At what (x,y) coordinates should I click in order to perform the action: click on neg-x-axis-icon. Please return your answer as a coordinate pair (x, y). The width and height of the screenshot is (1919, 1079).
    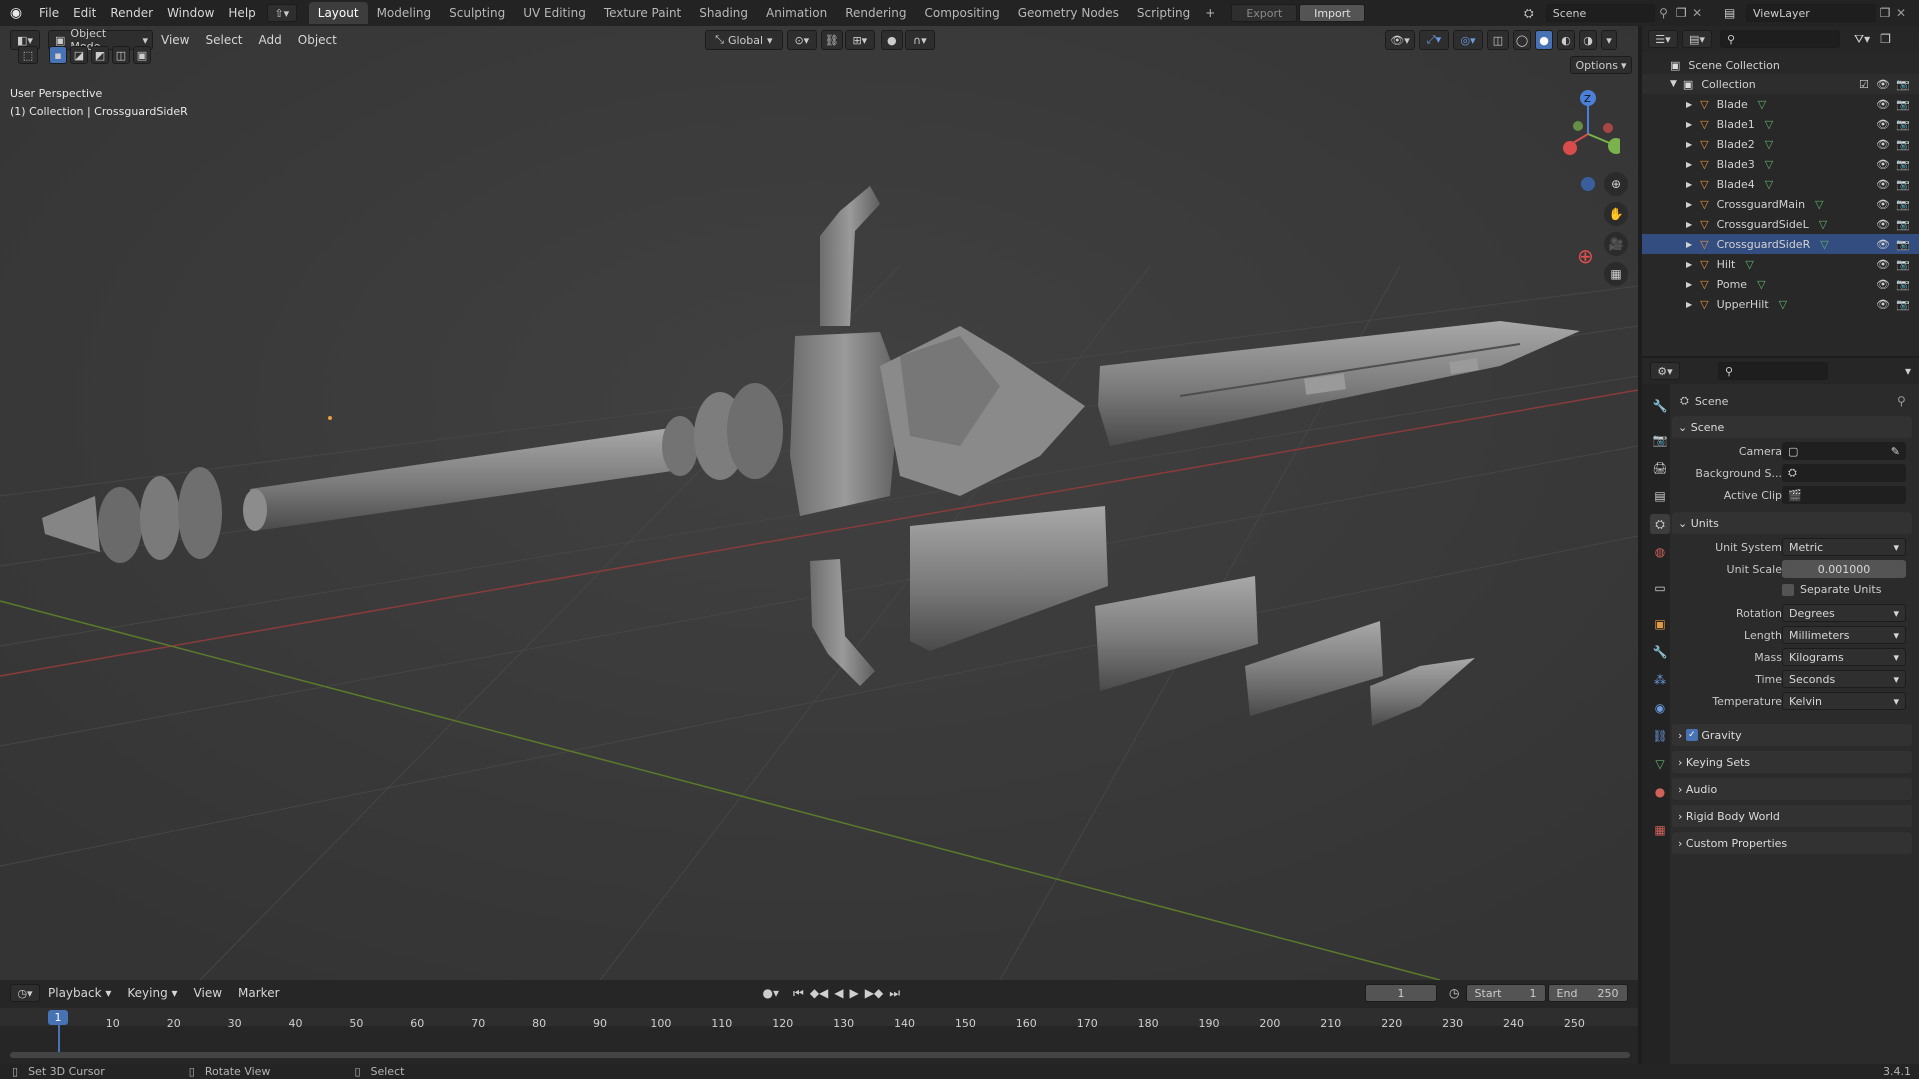
    Looking at the image, I should click on (1570, 148).